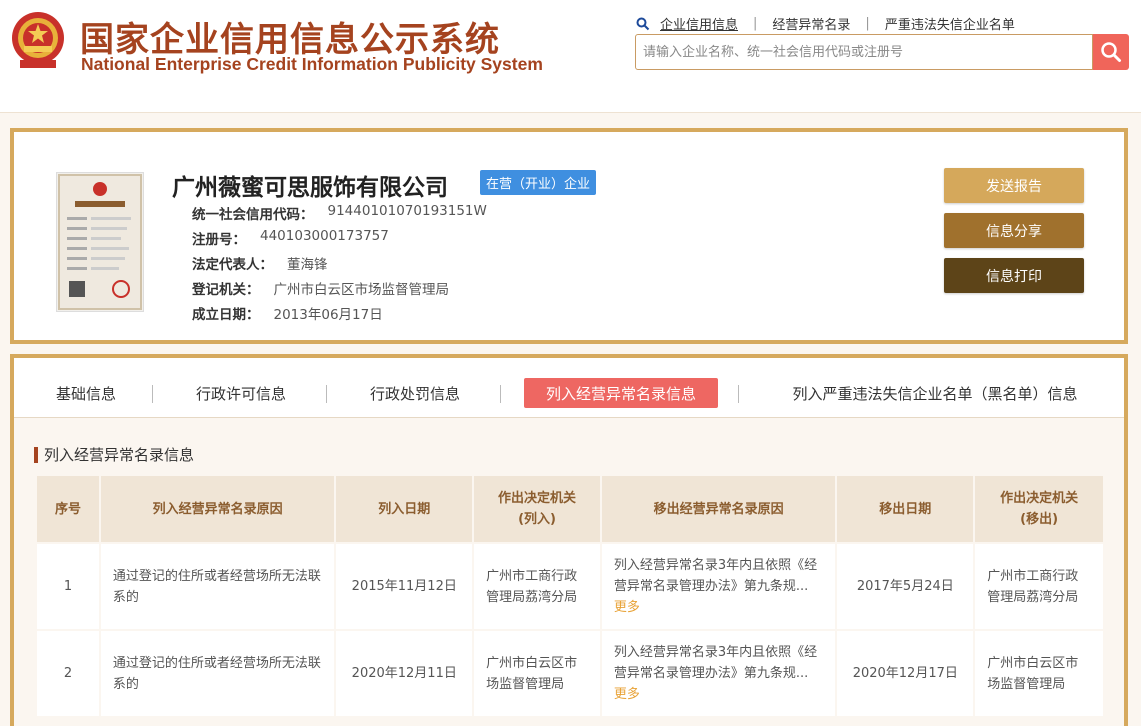 The width and height of the screenshot is (1141, 726). I want to click on cell-org-out: 广州市白云区市场监督管理局, so click(1039, 673).